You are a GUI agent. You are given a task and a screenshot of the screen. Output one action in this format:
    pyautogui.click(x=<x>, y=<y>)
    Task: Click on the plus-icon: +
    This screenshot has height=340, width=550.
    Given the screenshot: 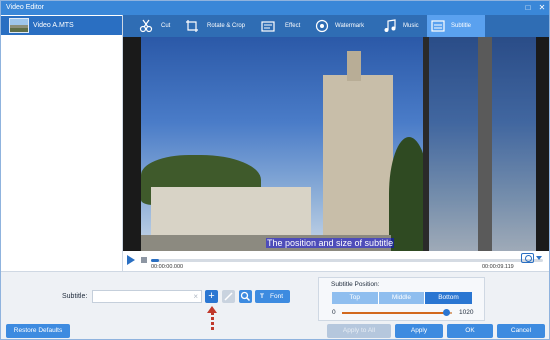 What is the action you would take?
    pyautogui.click(x=211, y=296)
    